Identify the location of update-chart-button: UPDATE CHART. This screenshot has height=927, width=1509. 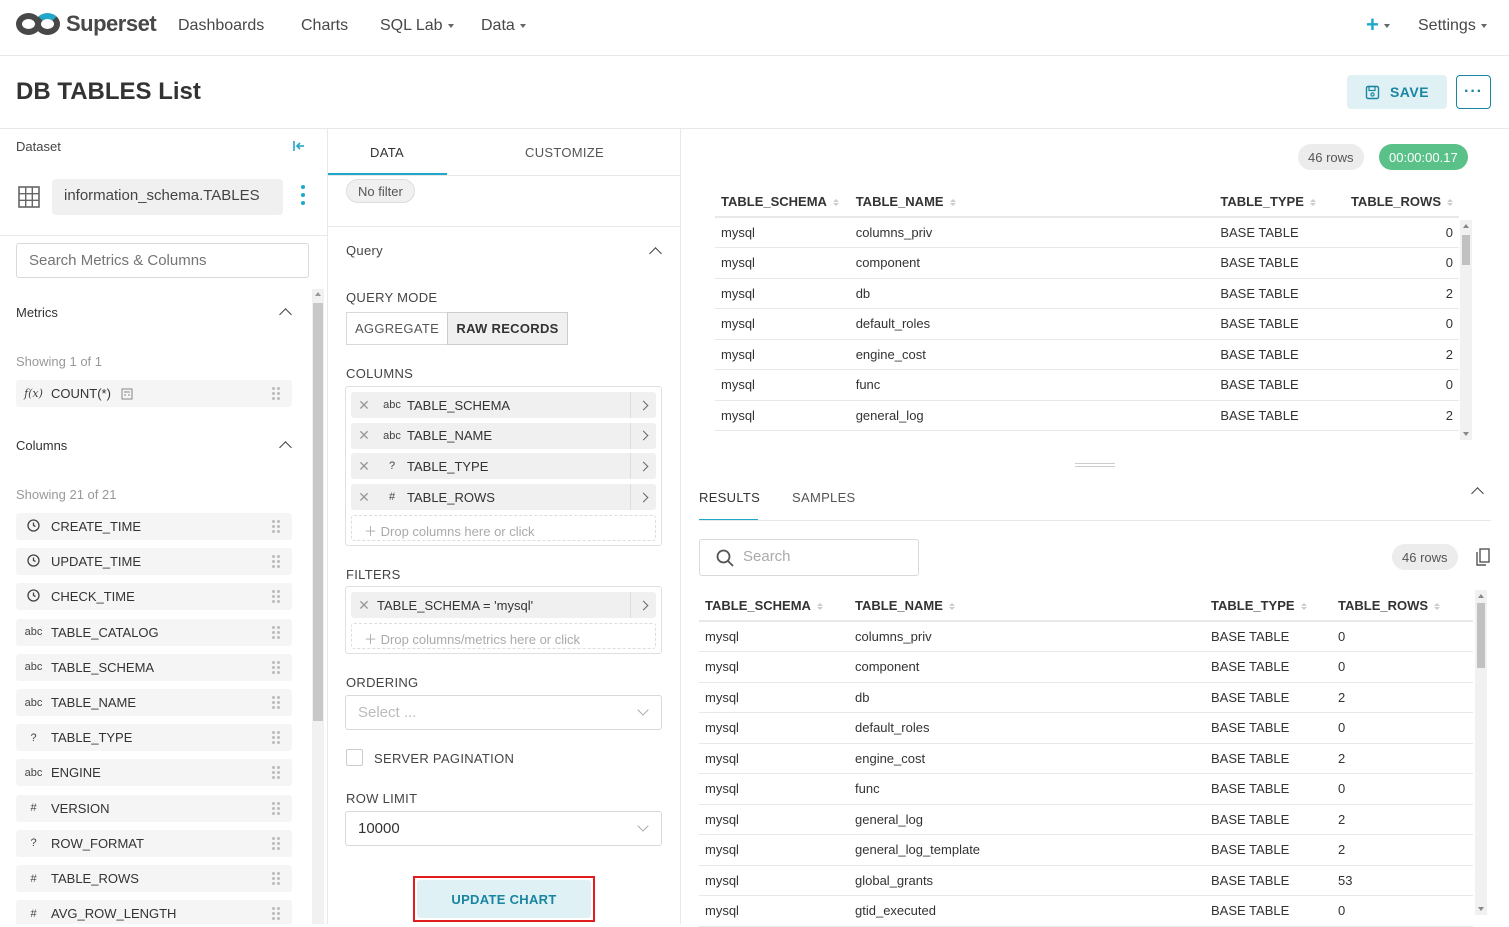
(504, 899).